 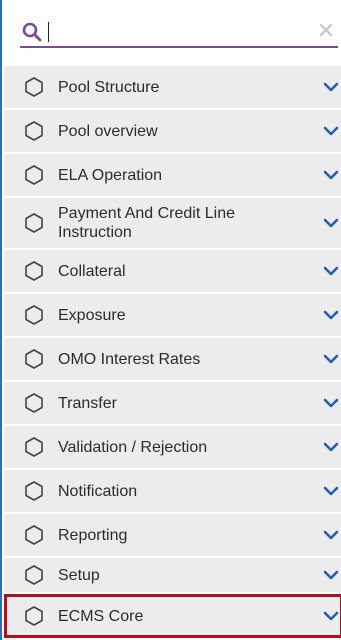 I want to click on menu-item-omo-interest-rates: OMO Interest Rates, so click(x=172, y=359).